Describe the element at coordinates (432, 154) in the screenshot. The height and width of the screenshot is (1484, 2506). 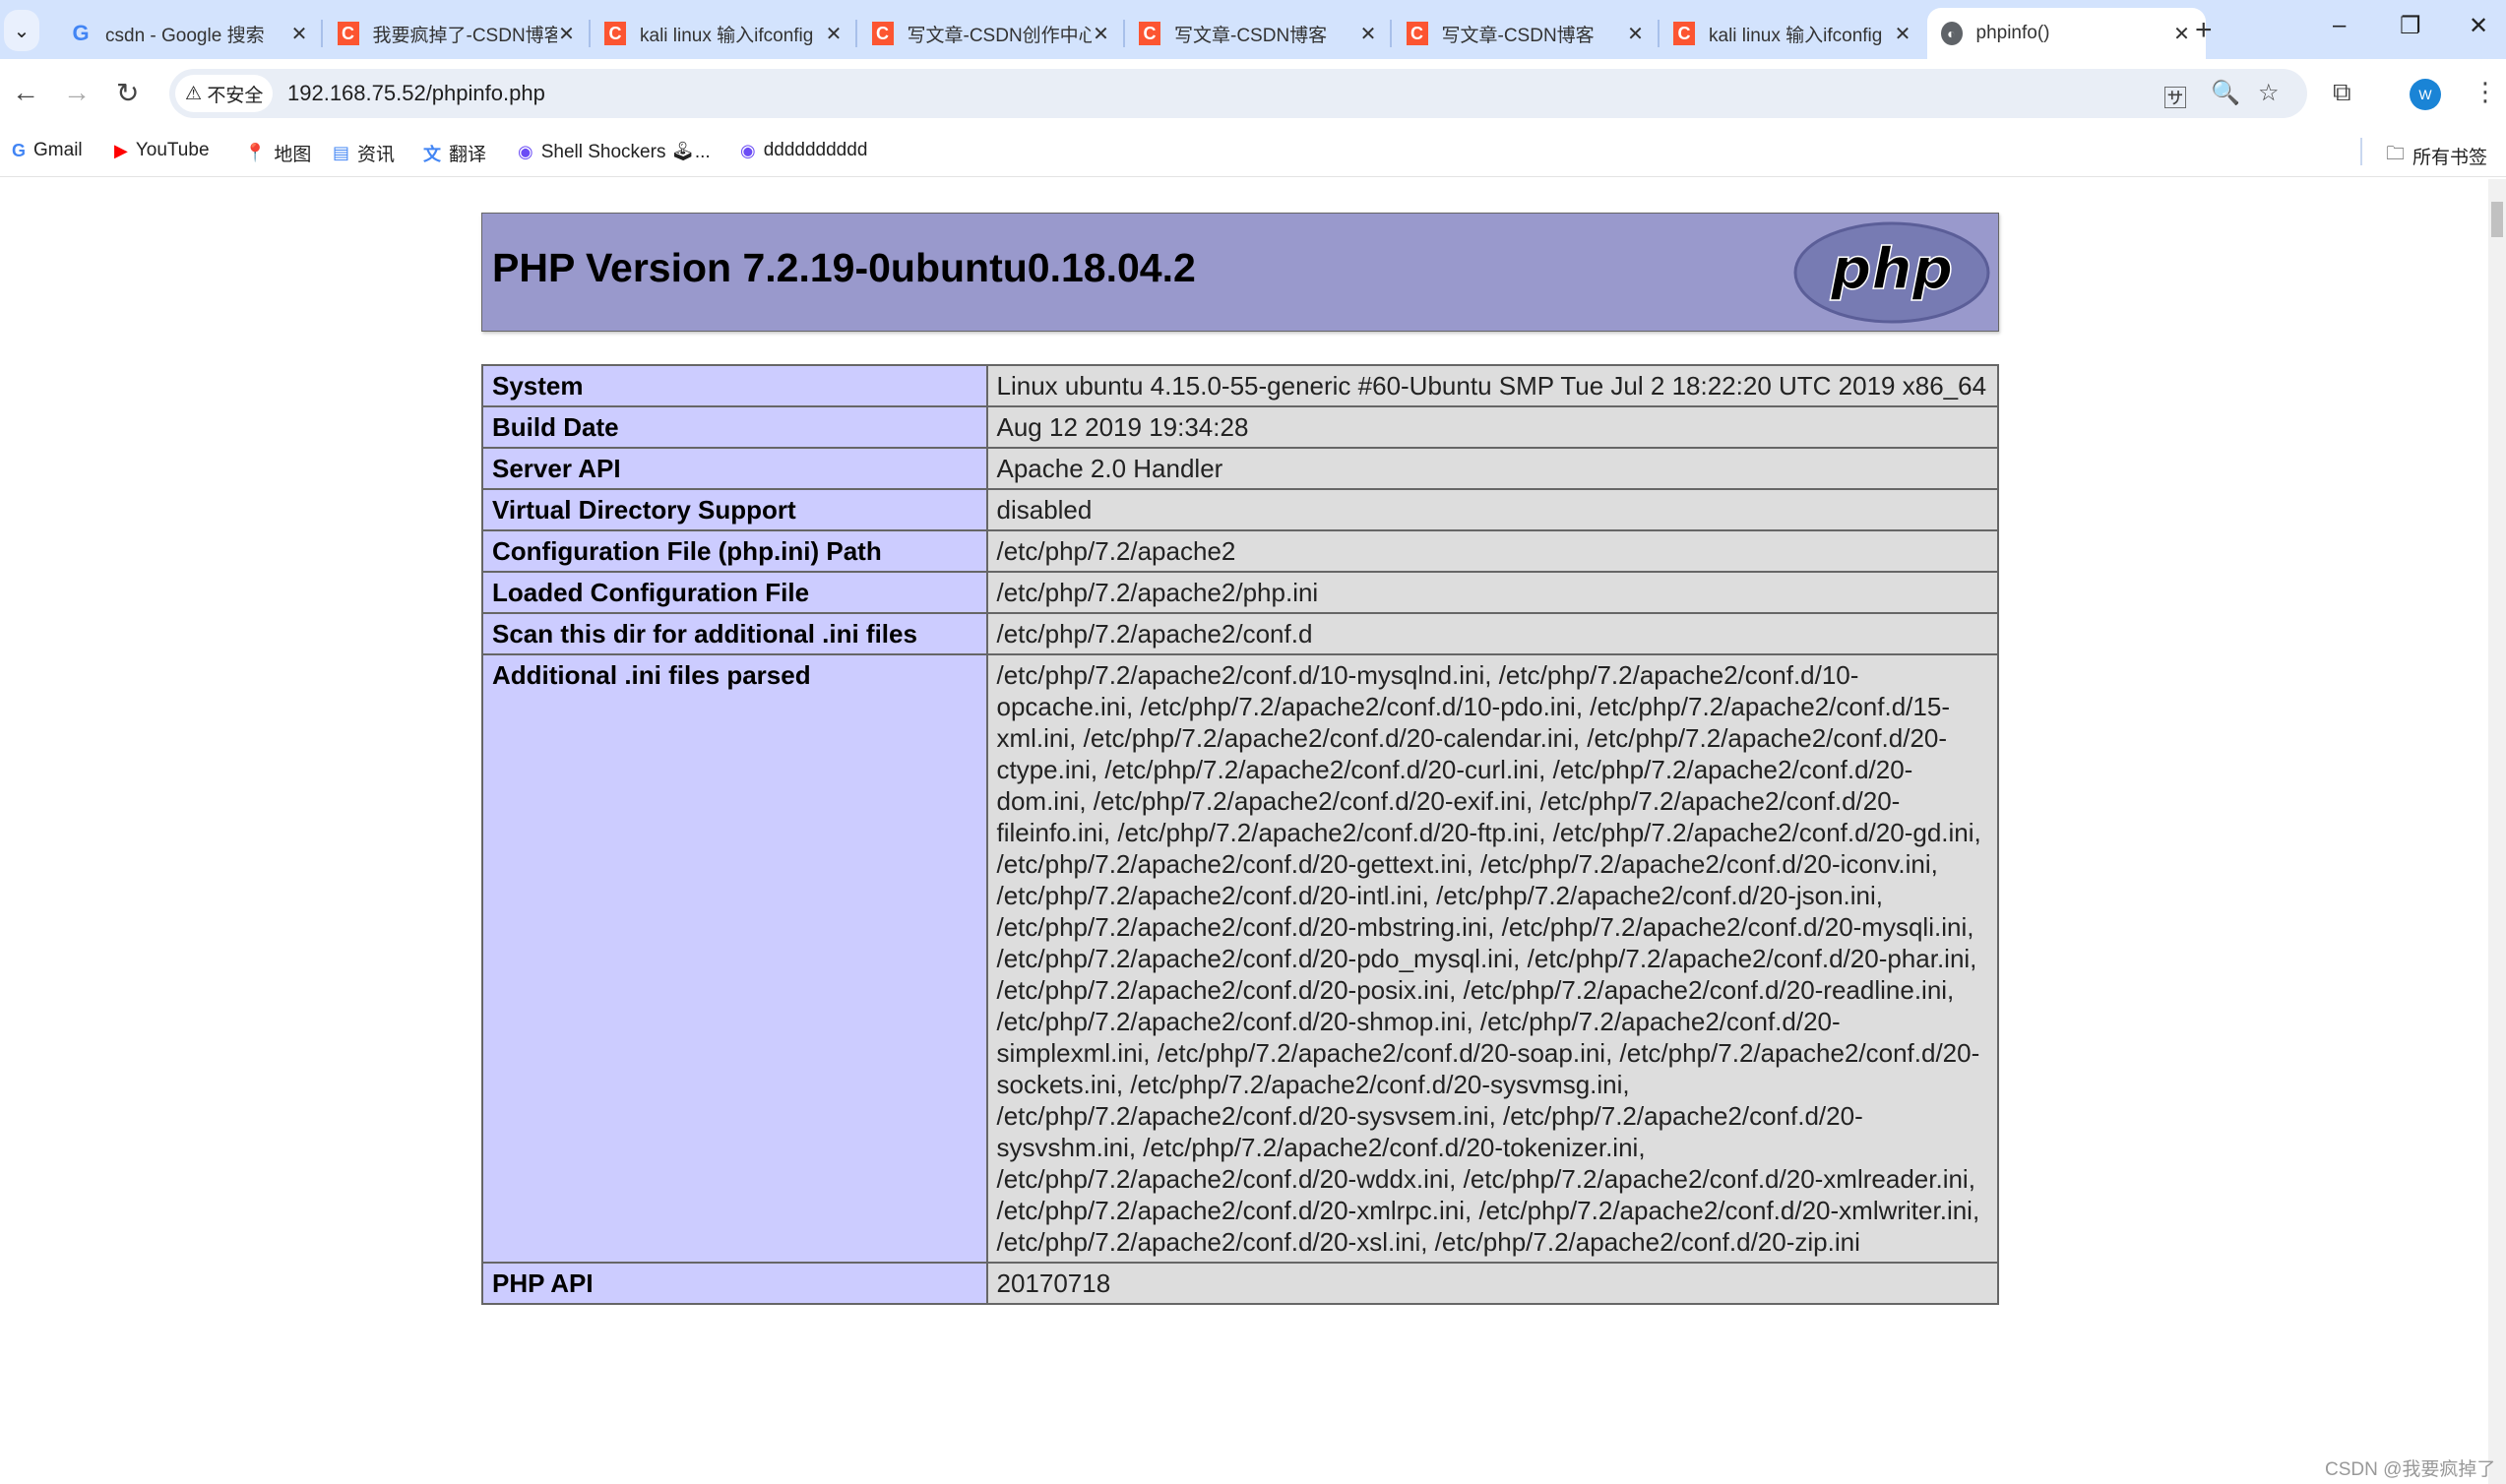
I see `translate-icon: 文` at that location.